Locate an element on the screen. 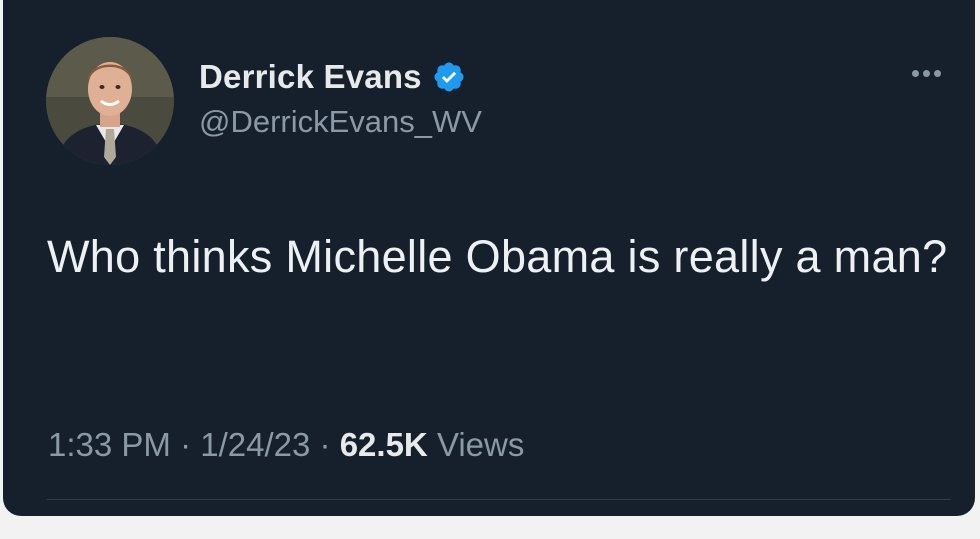 The image size is (980, 539). author-display-name: Derrick Evans is located at coordinates (310, 77).